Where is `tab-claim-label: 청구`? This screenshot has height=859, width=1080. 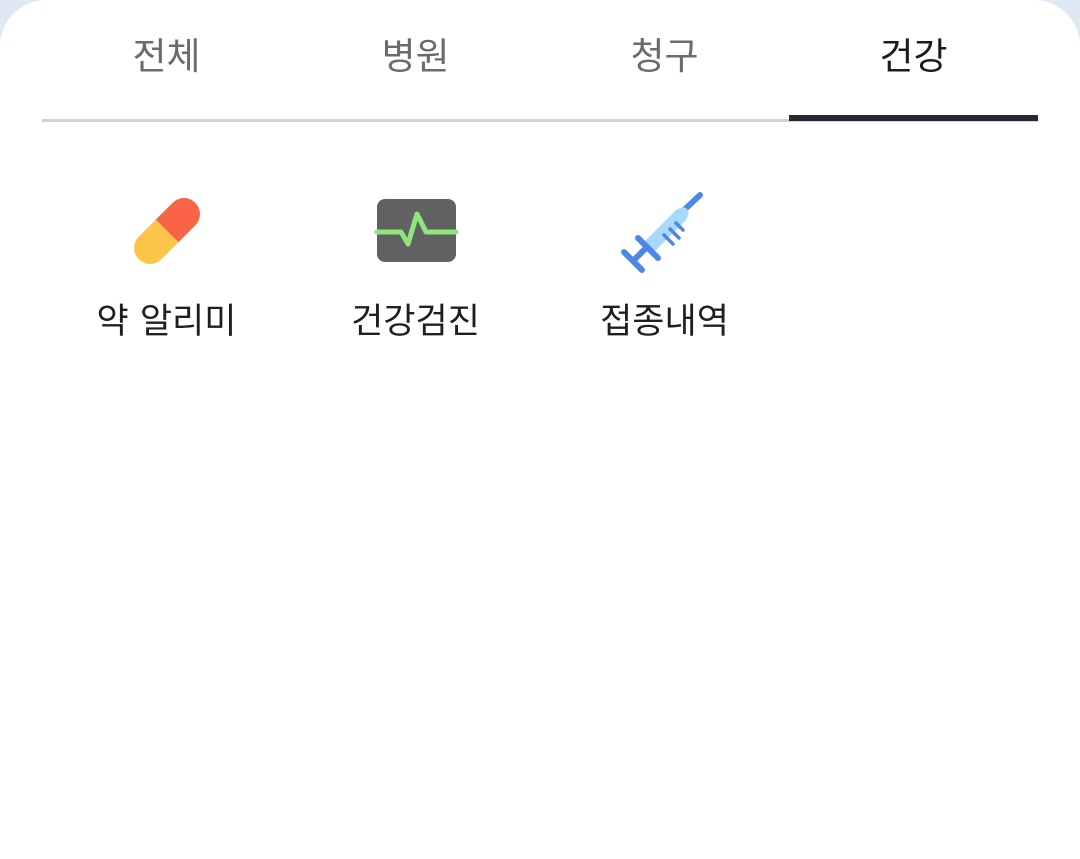 tab-claim-label: 청구 is located at coordinates (664, 56).